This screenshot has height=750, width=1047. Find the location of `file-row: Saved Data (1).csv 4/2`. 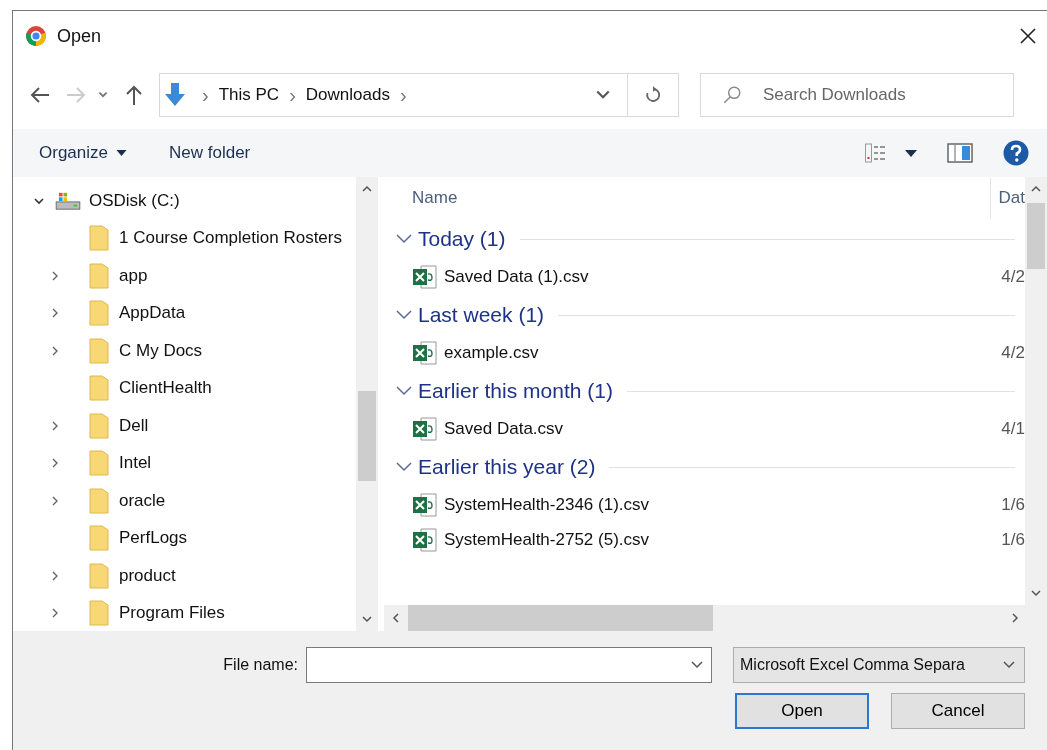

file-row: Saved Data (1).csv 4/2 is located at coordinates (704, 277).